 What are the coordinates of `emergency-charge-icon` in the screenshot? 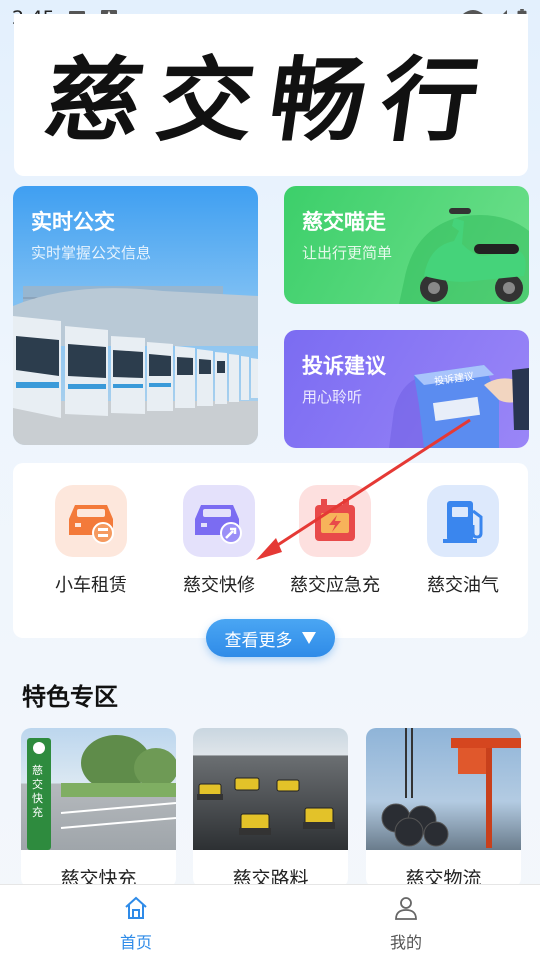 It's located at (335, 521).